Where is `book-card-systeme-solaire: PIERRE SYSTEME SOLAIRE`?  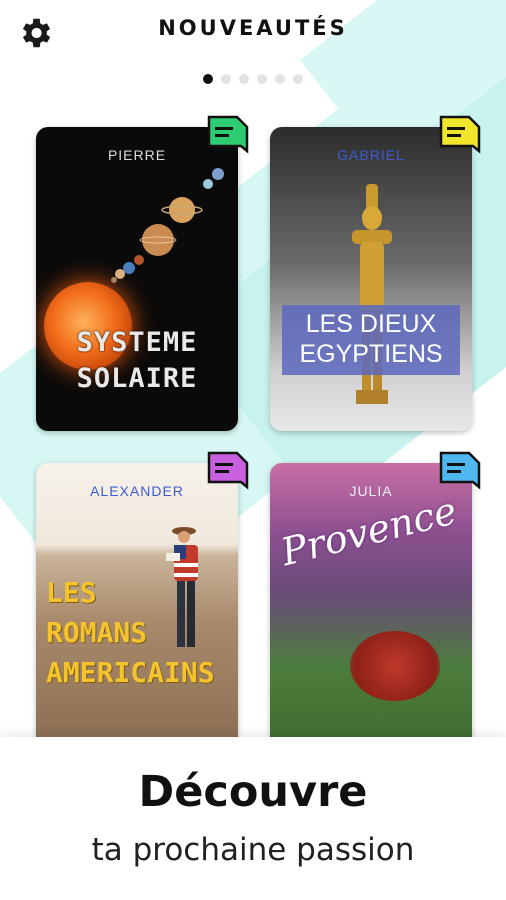 book-card-systeme-solaire: PIERRE SYSTEME SOLAIRE is located at coordinates (137, 279).